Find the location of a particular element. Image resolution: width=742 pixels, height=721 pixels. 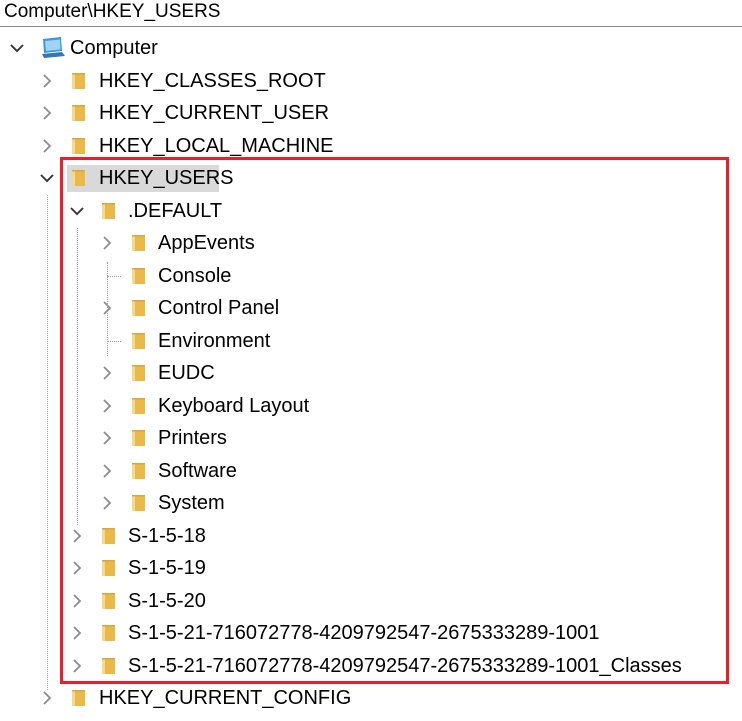

tree-item-default-child: Software is located at coordinates (371, 471).